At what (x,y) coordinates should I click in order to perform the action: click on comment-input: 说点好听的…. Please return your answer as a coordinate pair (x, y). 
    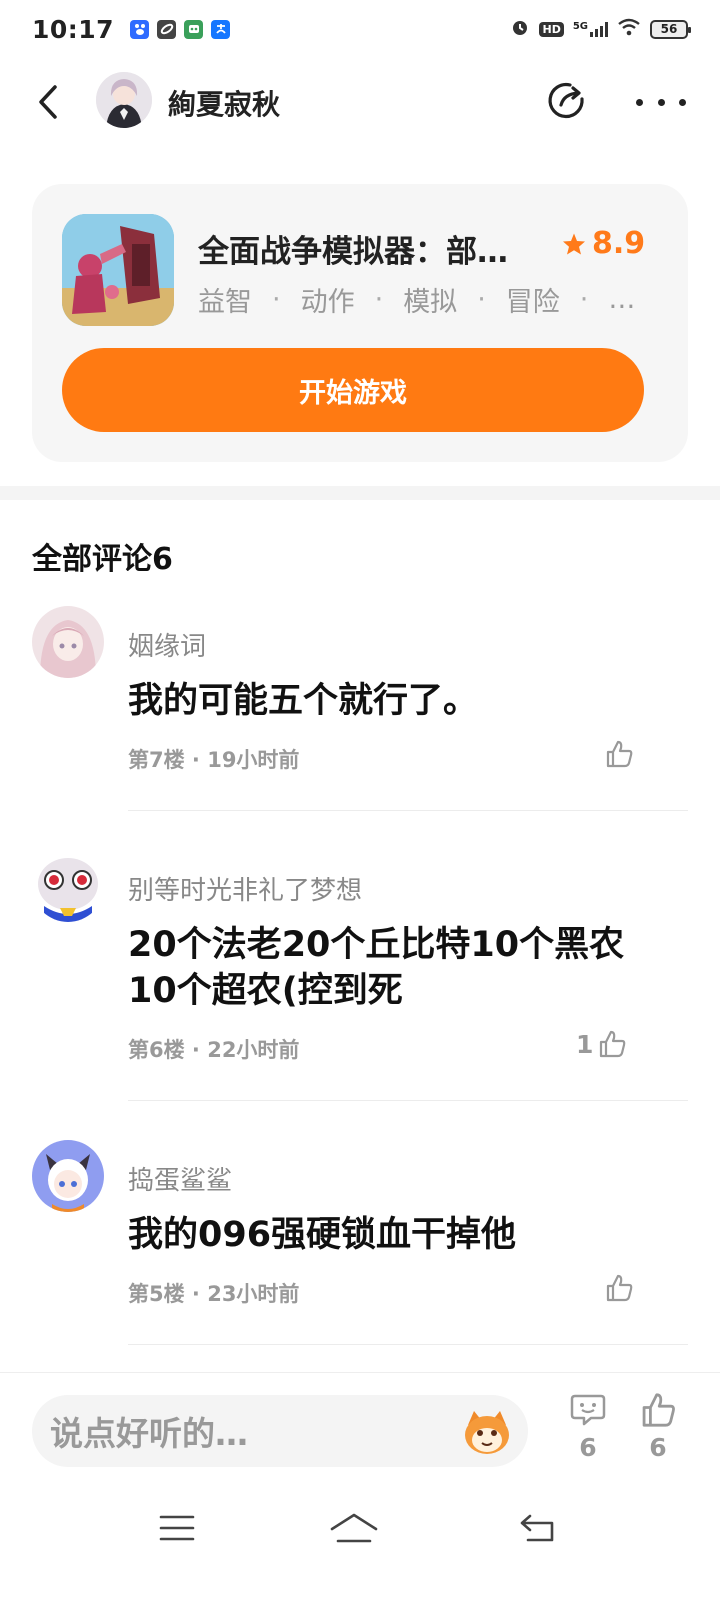
    Looking at the image, I should click on (280, 1431).